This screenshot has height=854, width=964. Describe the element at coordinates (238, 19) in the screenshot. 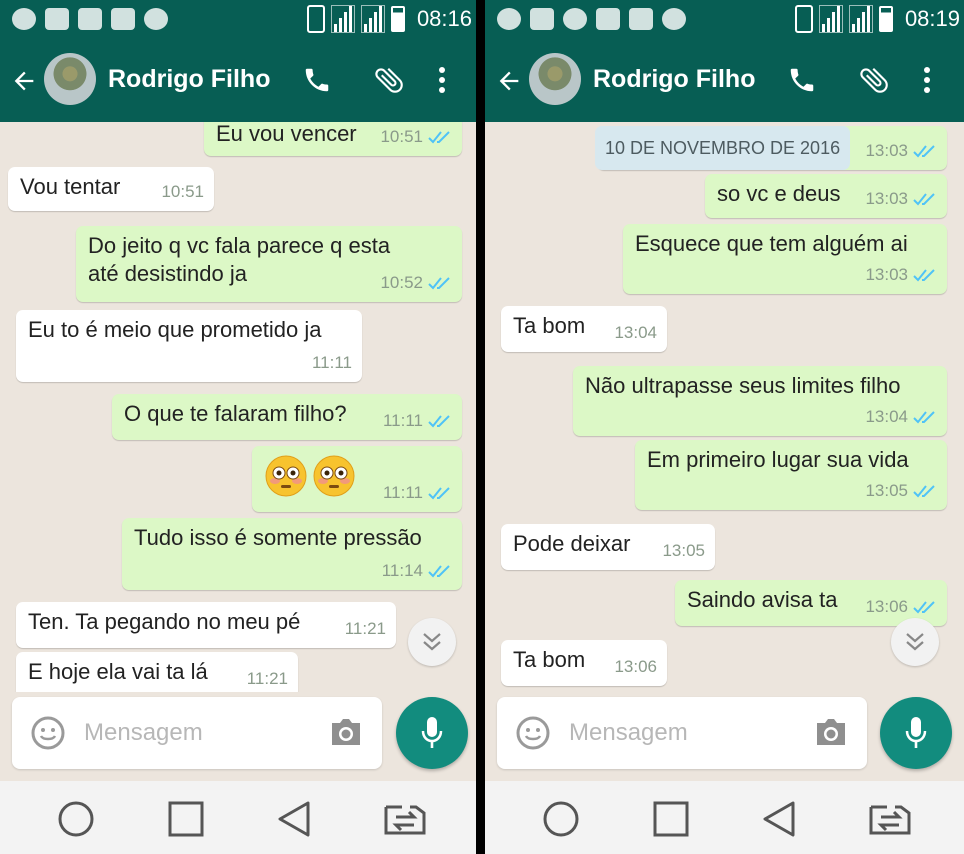

I see `status-bar: 08:16` at that location.